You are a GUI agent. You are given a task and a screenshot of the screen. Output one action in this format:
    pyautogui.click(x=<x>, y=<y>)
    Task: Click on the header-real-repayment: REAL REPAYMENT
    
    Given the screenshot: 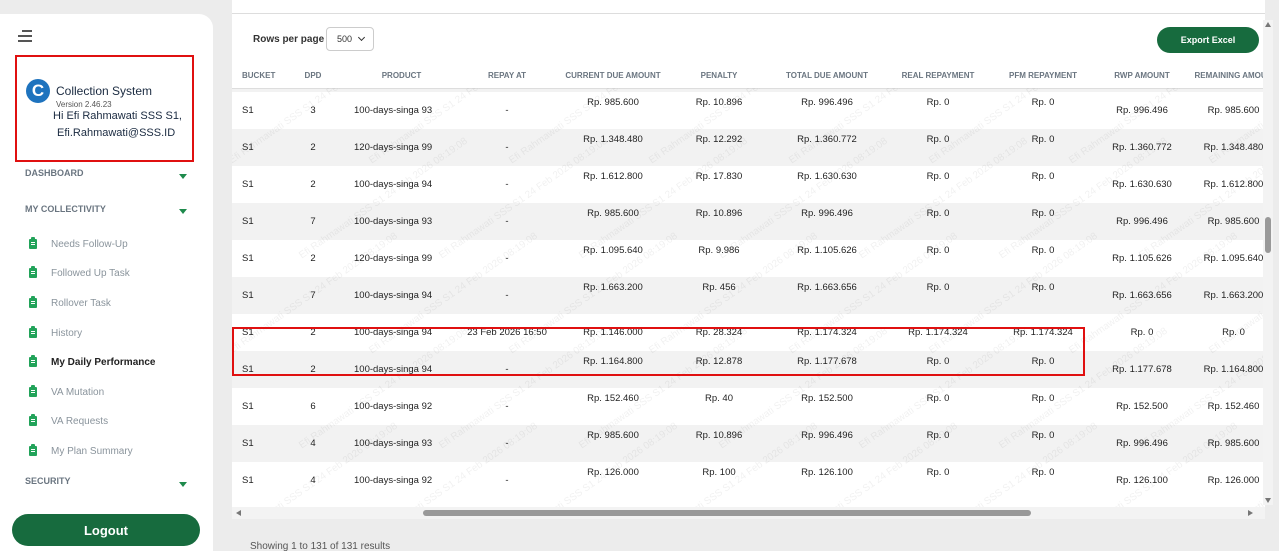 What is the action you would take?
    pyautogui.click(x=938, y=76)
    